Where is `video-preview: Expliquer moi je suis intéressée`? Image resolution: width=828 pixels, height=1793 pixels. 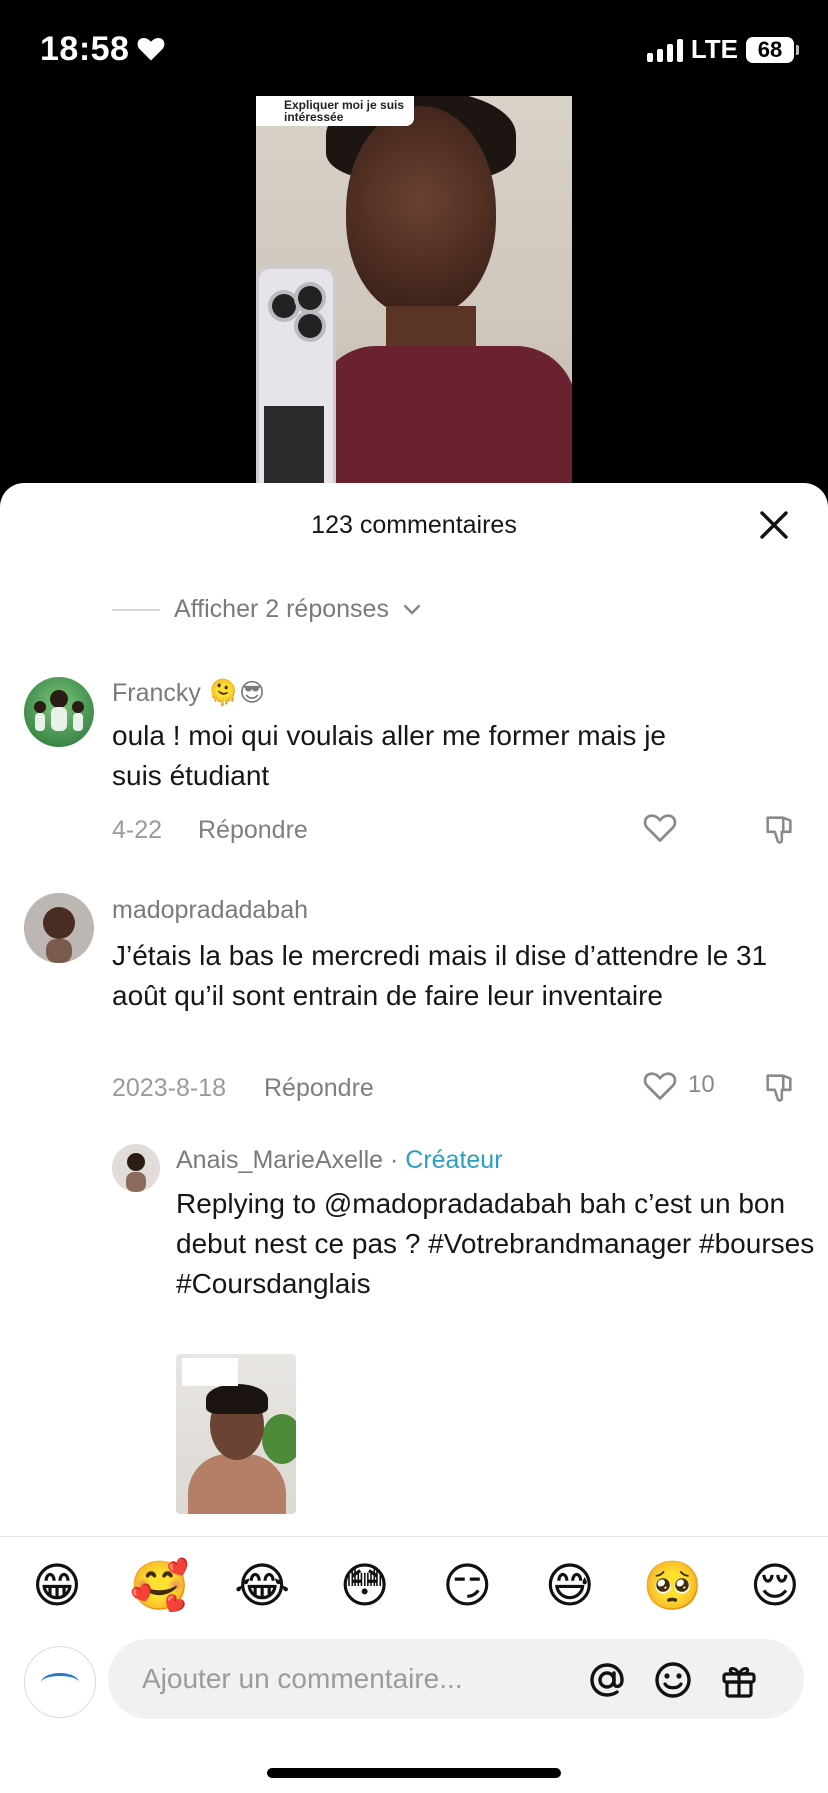
video-preview: Expliquer moi je suis intéressée is located at coordinates (414, 293).